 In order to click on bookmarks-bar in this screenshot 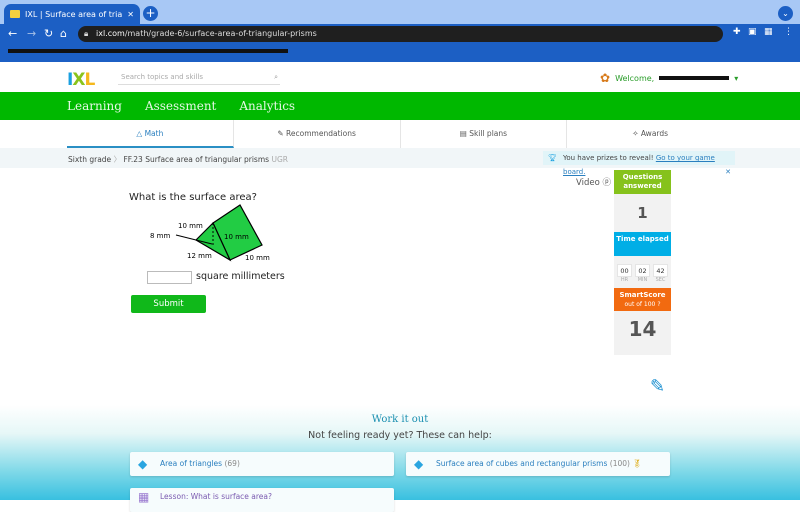, I will do `click(400, 52)`.